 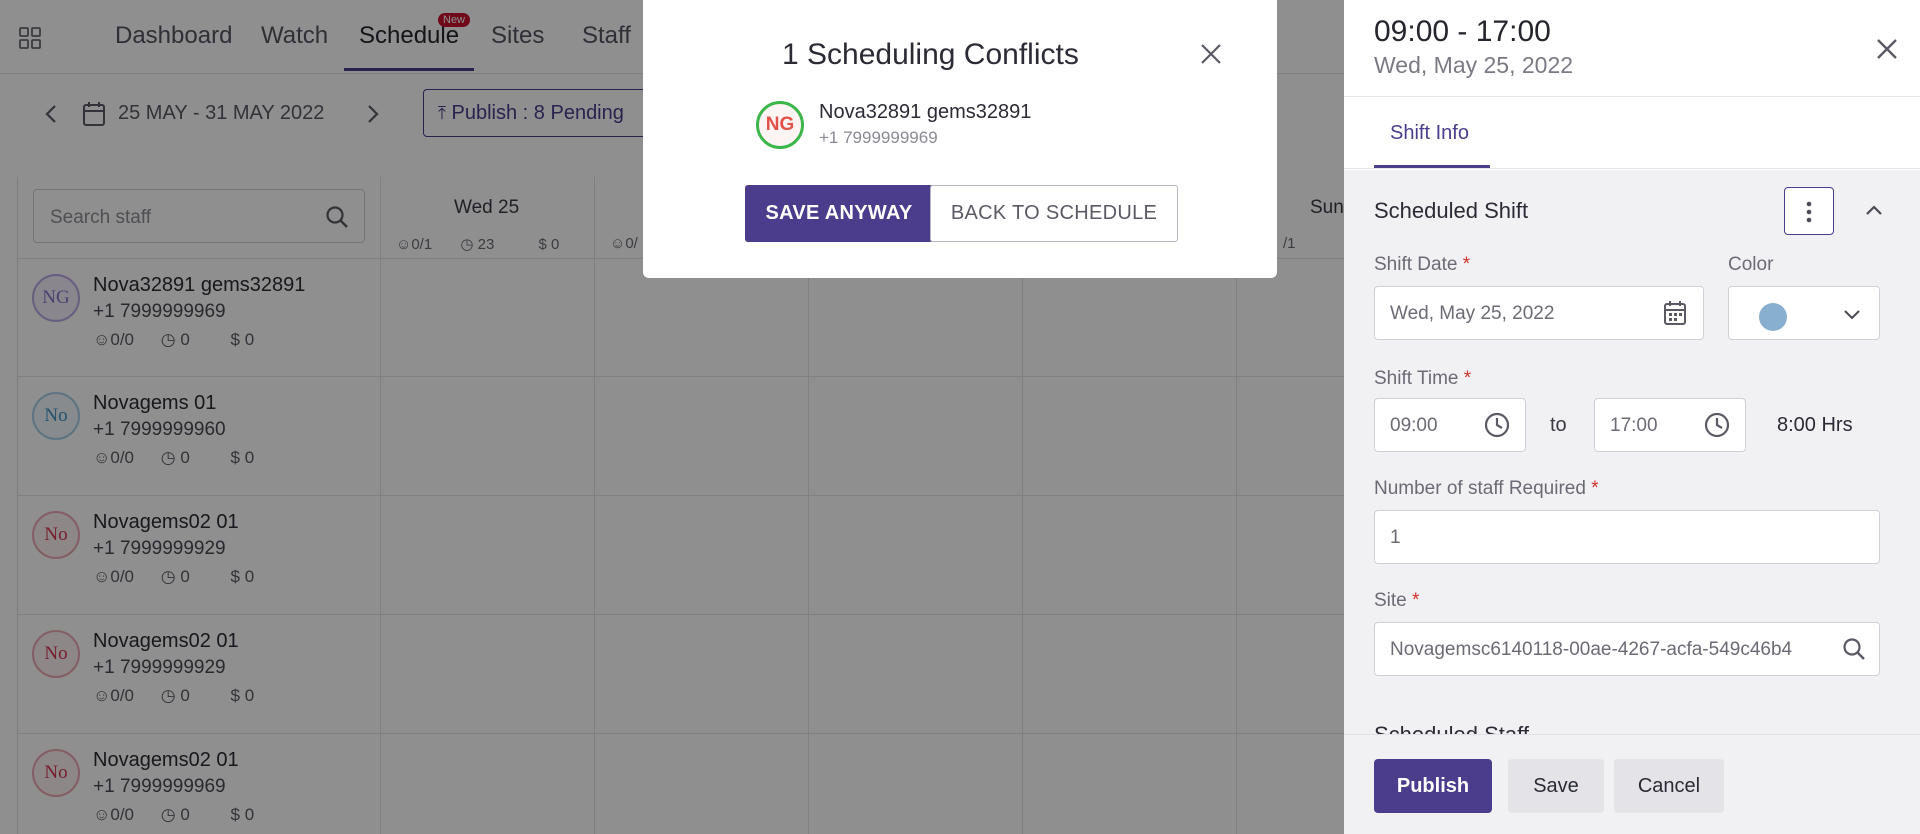 I want to click on section-title: Scheduled Shift, so click(x=1451, y=210).